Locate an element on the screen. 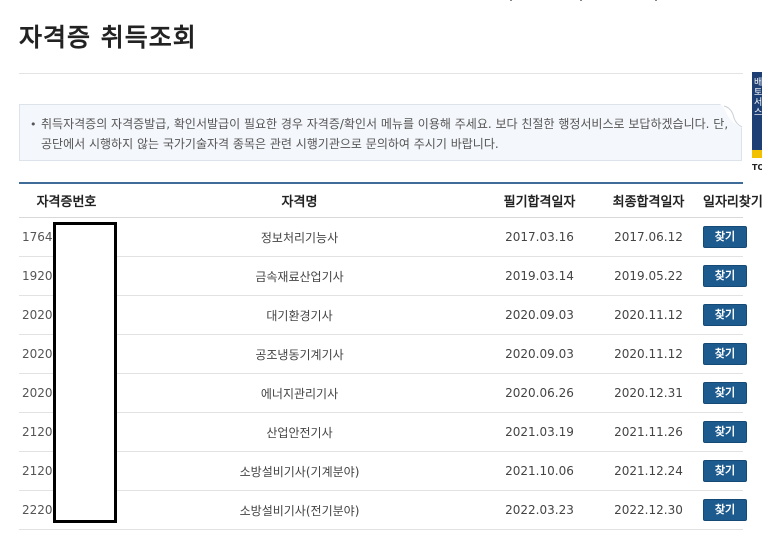 The width and height of the screenshot is (762, 534). table-header-row: 자격증번호 자격명 필기합격일자 최종합격일자 일자리찾기 is located at coordinates (390, 200).